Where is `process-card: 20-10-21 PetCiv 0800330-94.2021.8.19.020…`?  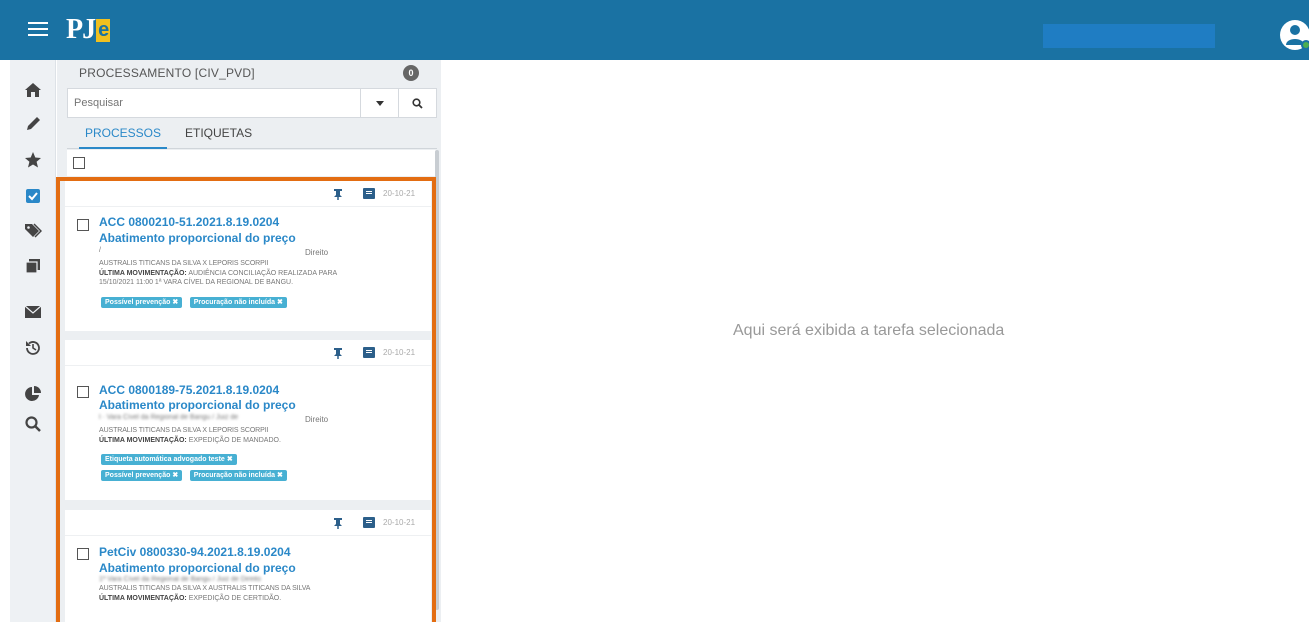
process-card: 20-10-21 PetCiv 0800330-94.2021.8.19.020… is located at coordinates (248, 566).